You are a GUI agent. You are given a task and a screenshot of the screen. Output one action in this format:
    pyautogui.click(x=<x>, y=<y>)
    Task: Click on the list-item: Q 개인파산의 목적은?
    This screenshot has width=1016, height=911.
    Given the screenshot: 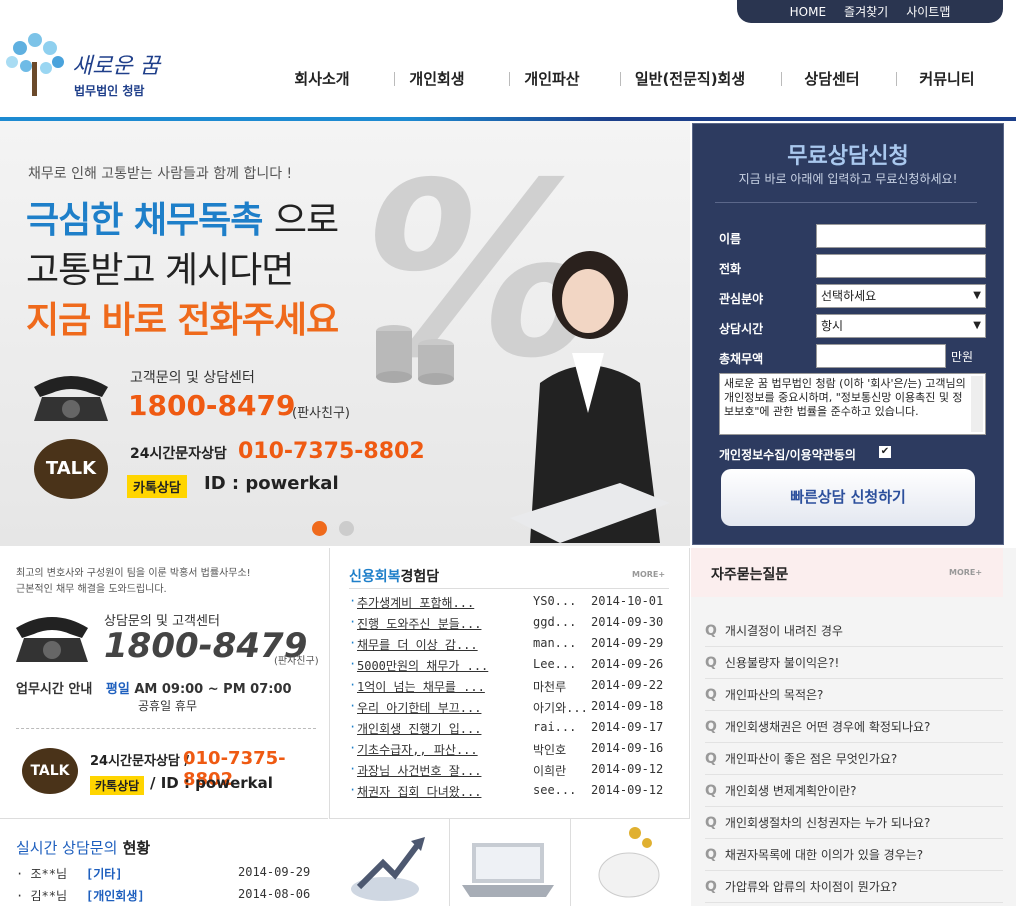 What is the action you would take?
    pyautogui.click(x=854, y=695)
    